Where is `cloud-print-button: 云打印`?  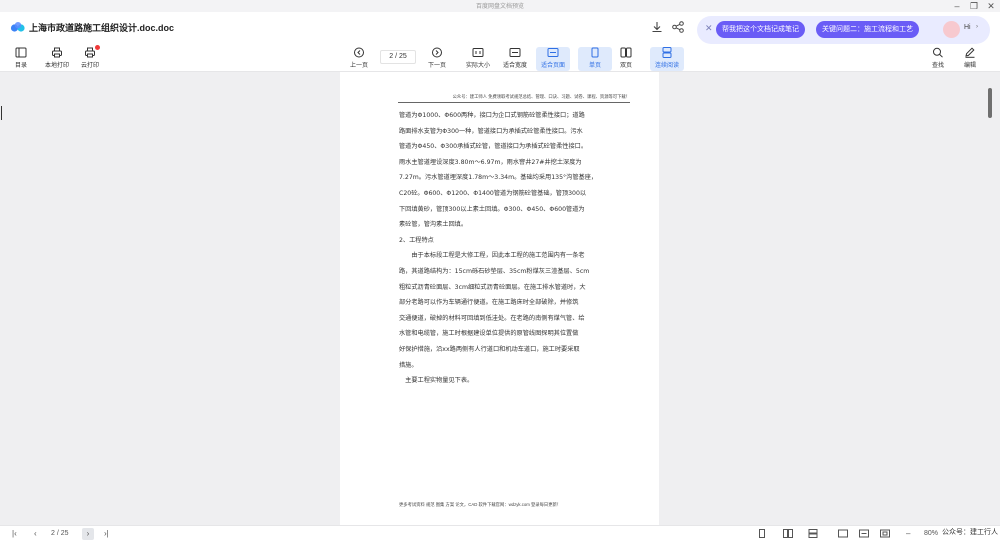 cloud-print-button: 云打印 is located at coordinates (90, 59).